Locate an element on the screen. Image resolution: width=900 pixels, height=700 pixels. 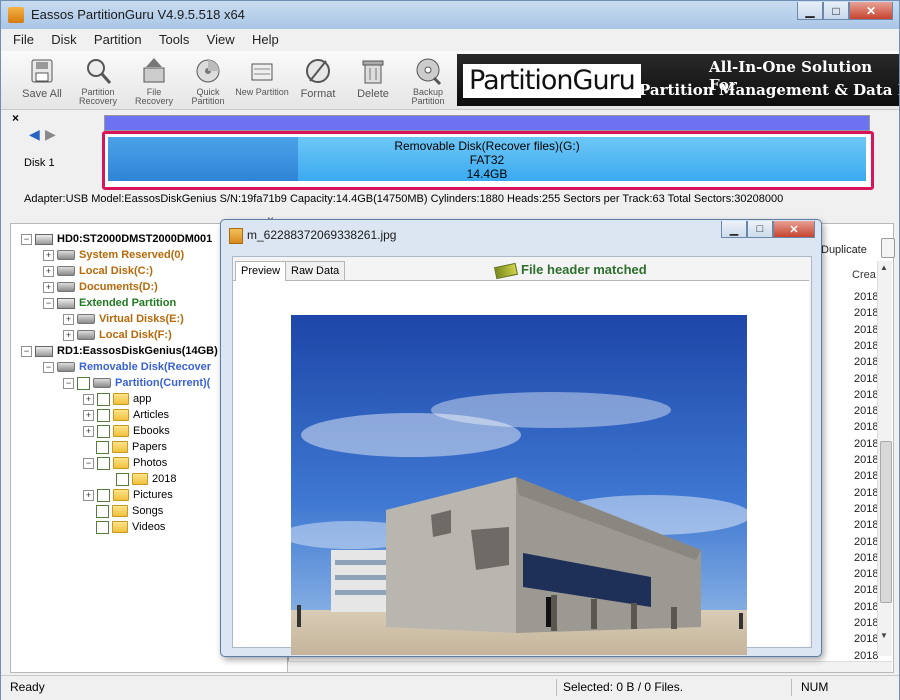
column-header-created: Crea is located at coordinates (864, 275).